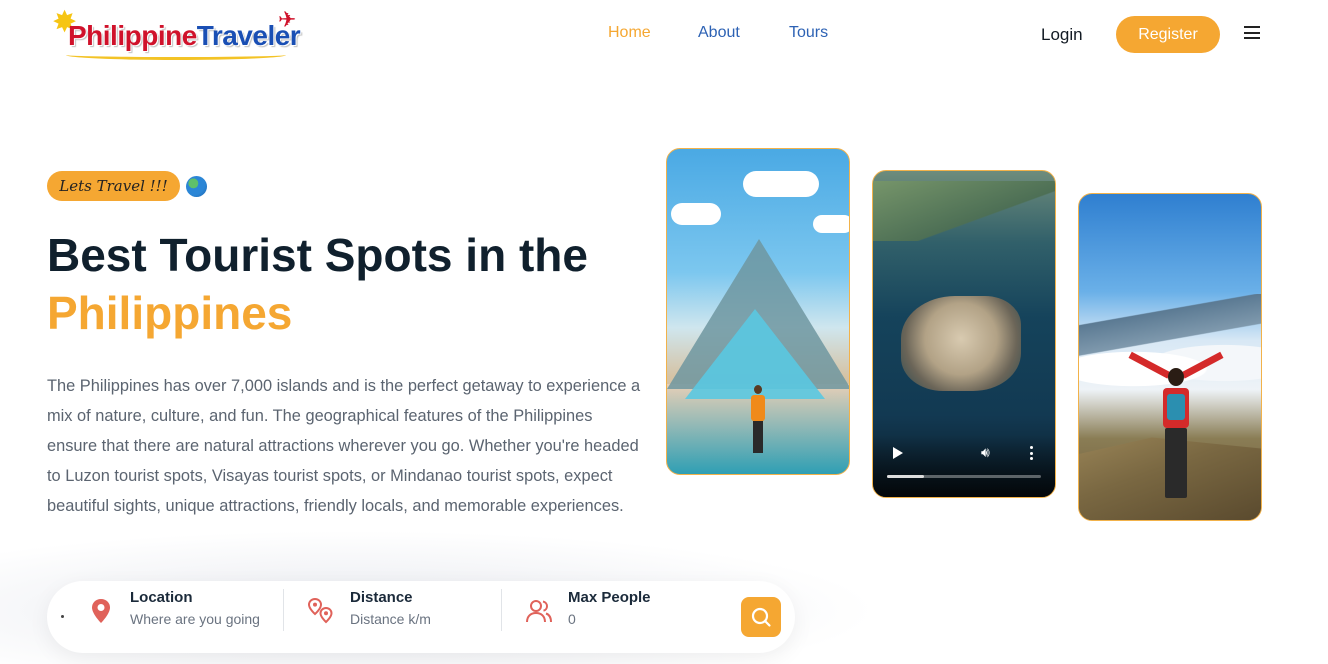 The width and height of the screenshot is (1328, 664). What do you see at coordinates (964, 476) in the screenshot?
I see `video-progress-bar` at bounding box center [964, 476].